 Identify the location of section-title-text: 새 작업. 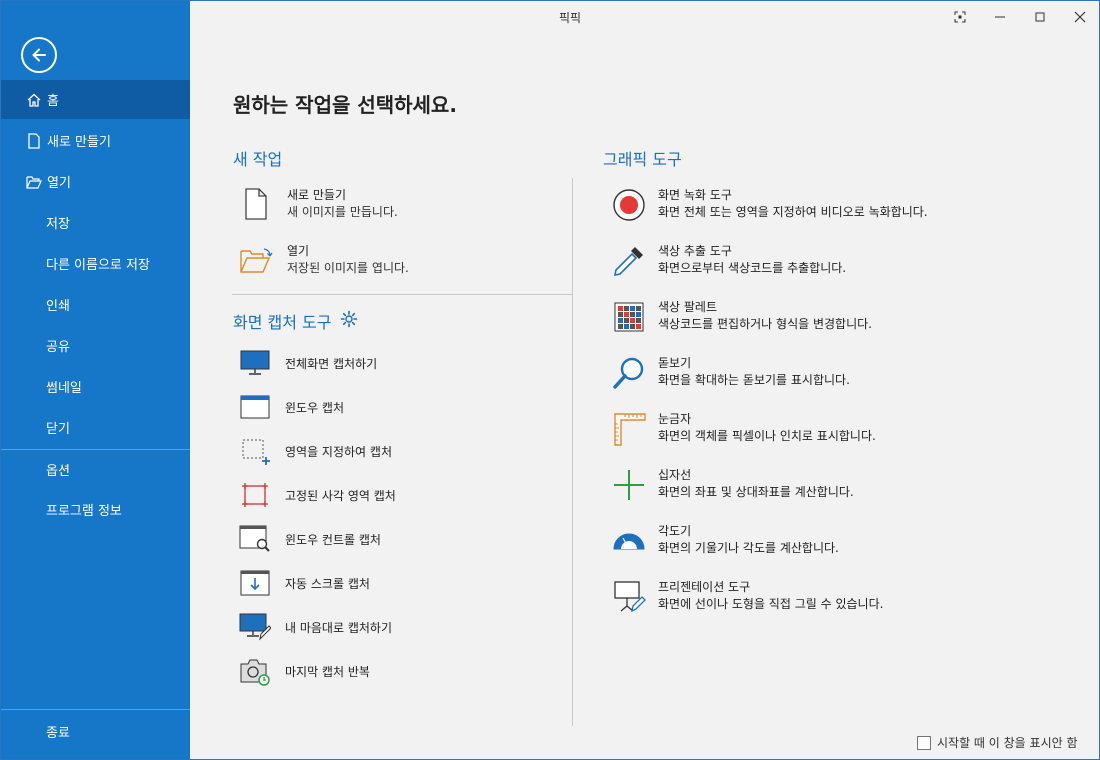
(258, 159).